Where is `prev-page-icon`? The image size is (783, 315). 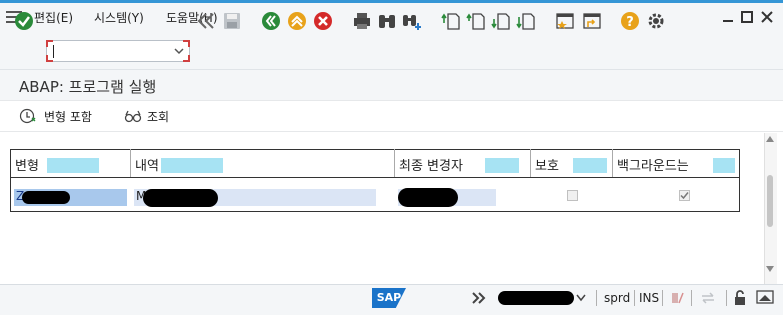
prev-page-icon is located at coordinates (476, 21).